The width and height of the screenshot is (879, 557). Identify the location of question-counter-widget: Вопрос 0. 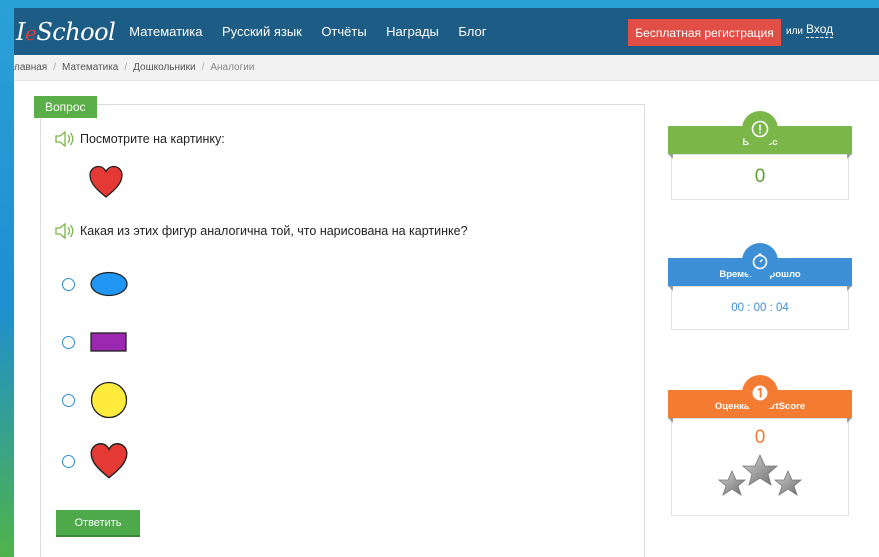
(760, 155).